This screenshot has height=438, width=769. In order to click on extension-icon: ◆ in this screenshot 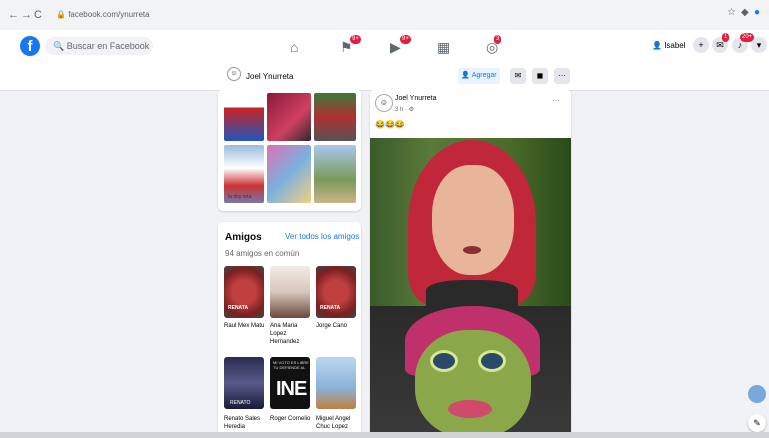, I will do `click(745, 12)`.